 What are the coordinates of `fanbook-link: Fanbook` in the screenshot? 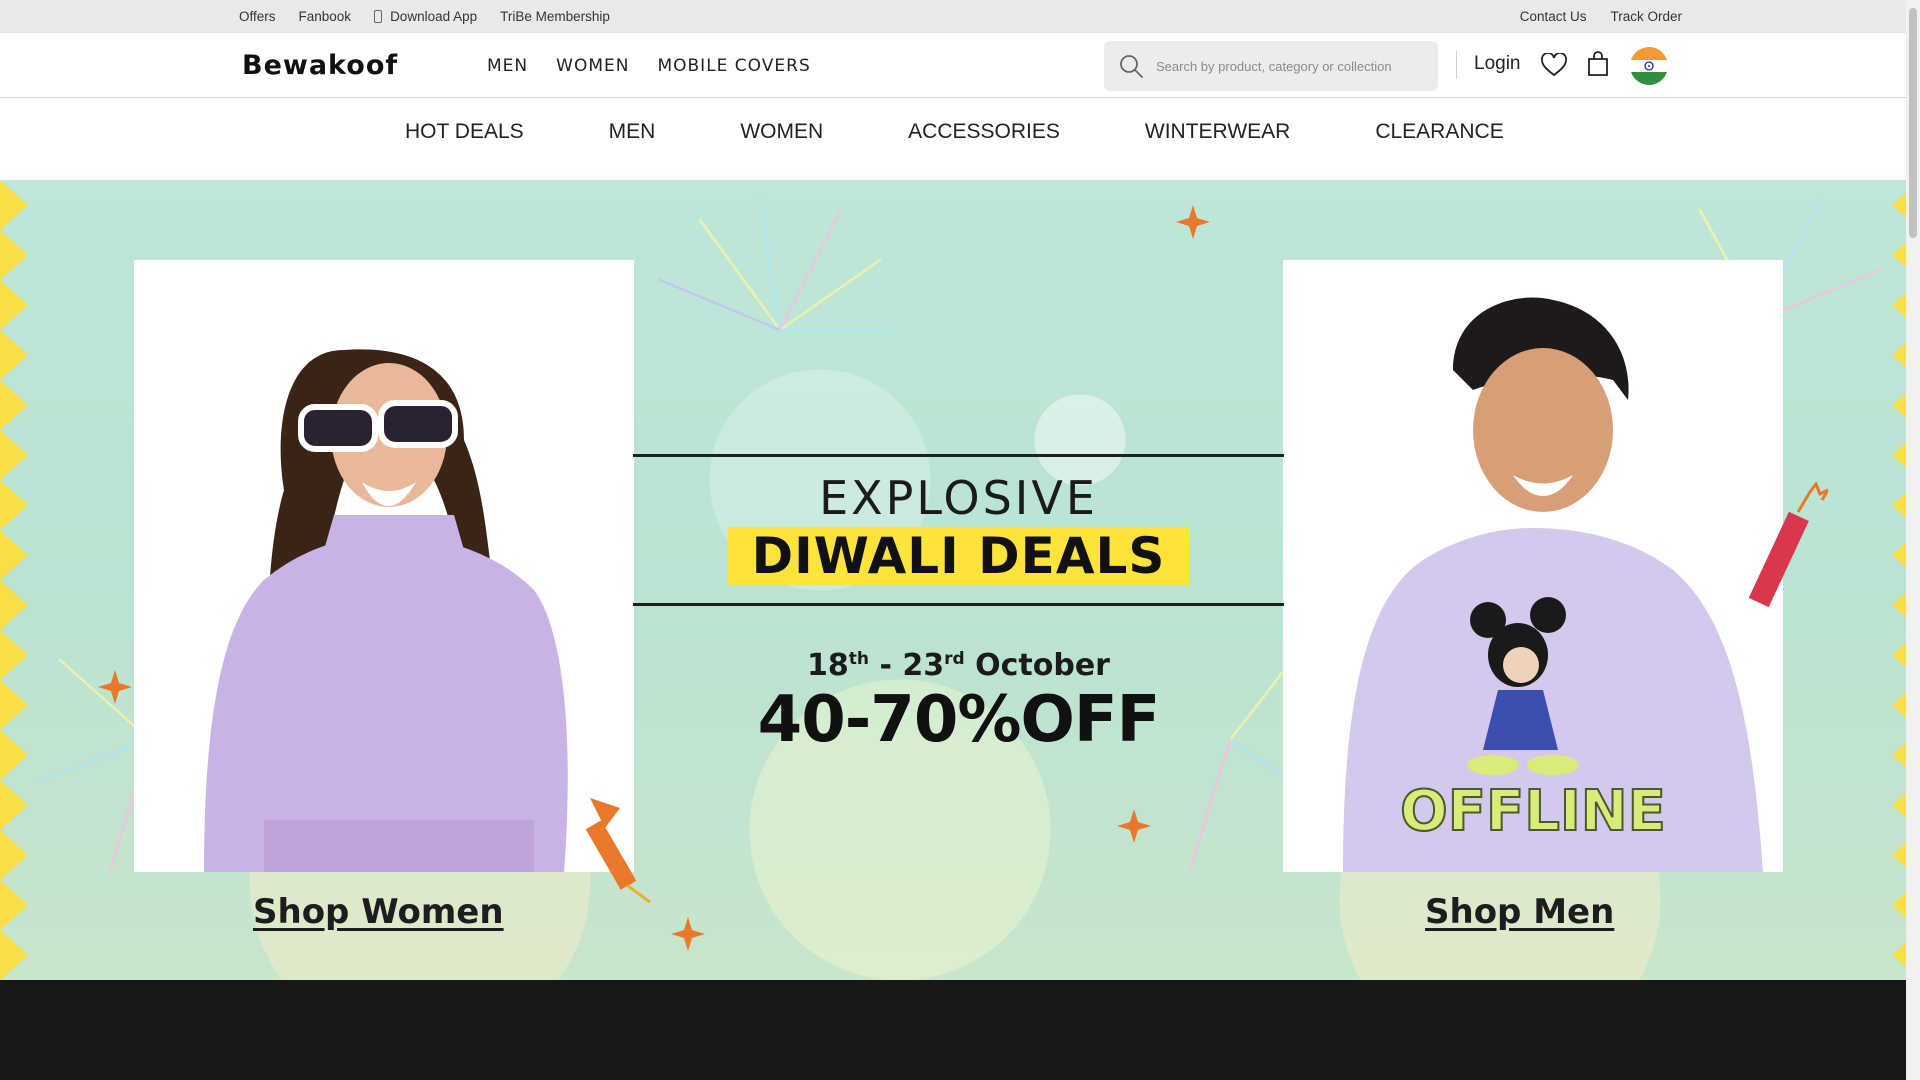 It's located at (325, 16).